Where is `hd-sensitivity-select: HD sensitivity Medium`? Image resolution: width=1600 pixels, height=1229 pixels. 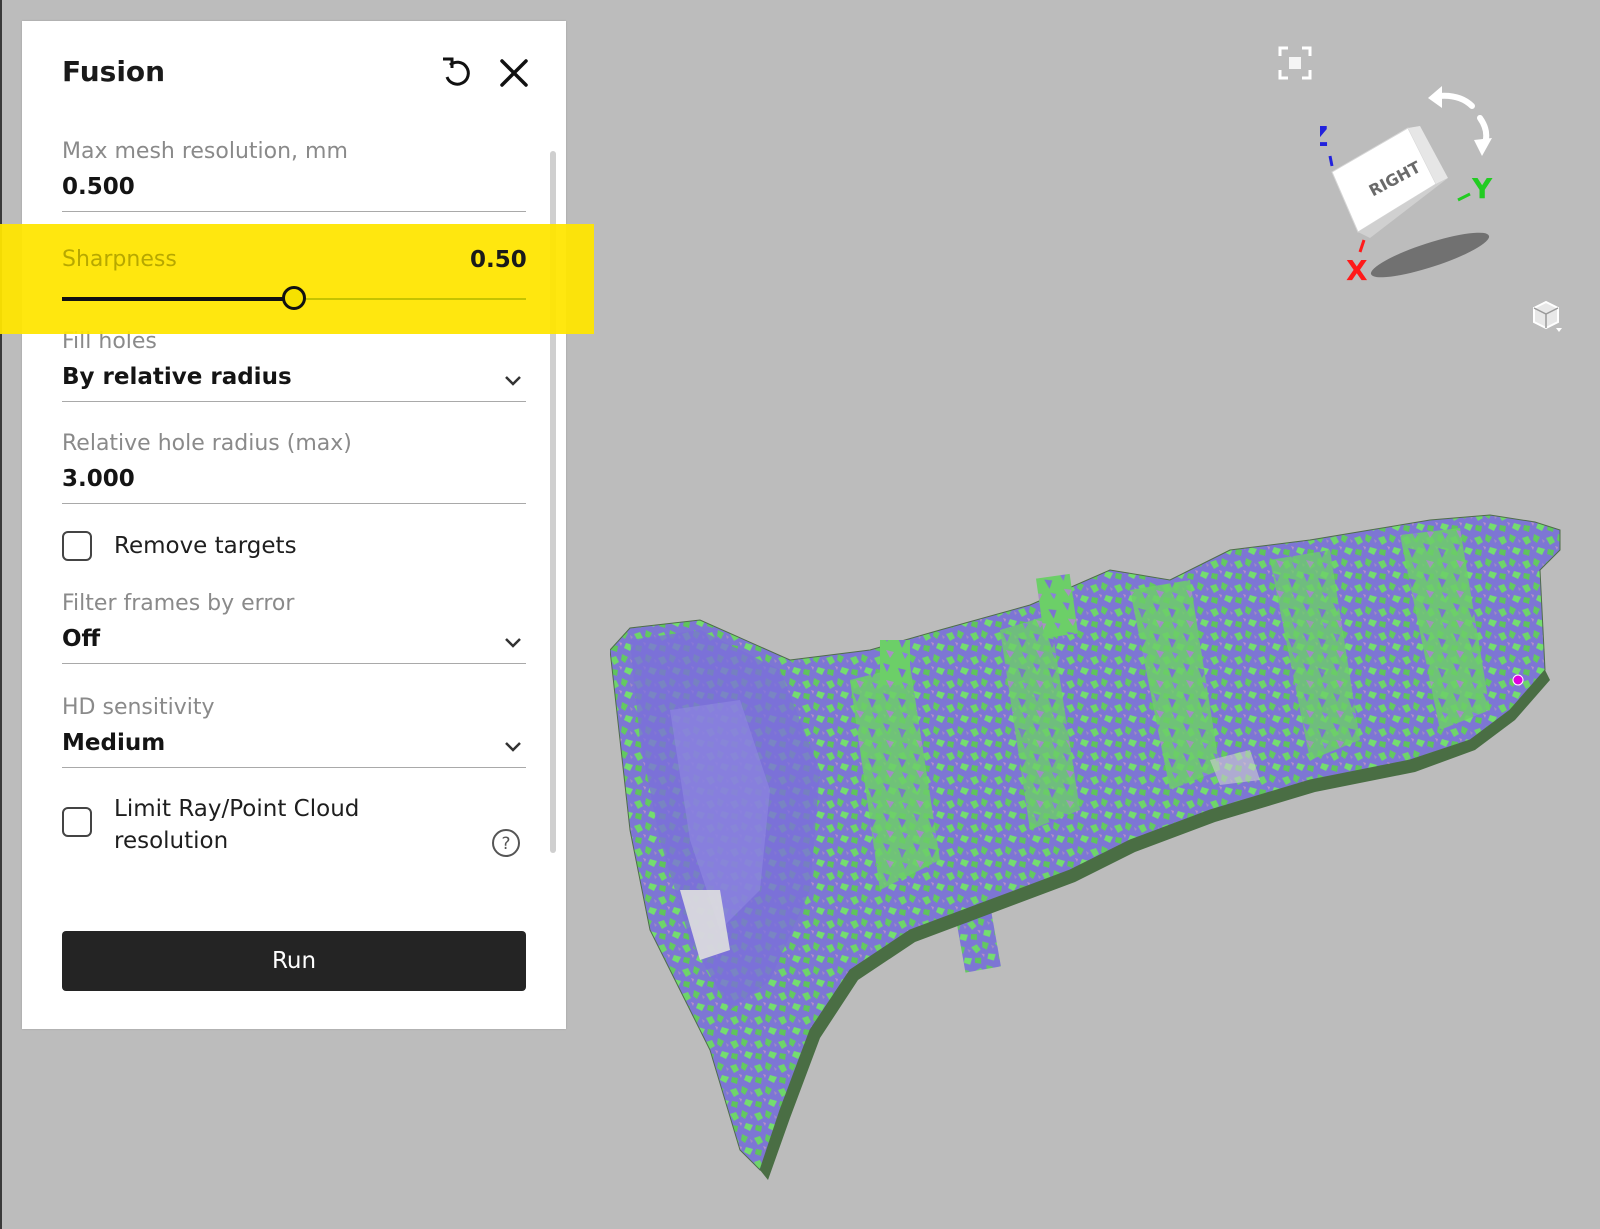 hd-sensitivity-select: HD sensitivity Medium is located at coordinates (294, 732).